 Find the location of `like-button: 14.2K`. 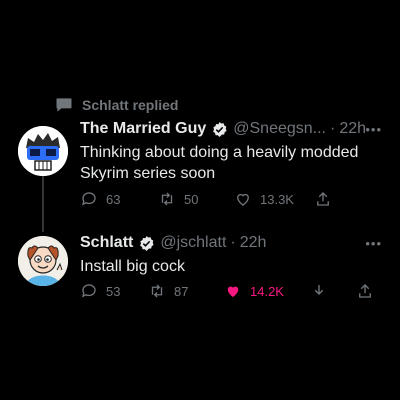

like-button: 14.2K is located at coordinates (254, 291).